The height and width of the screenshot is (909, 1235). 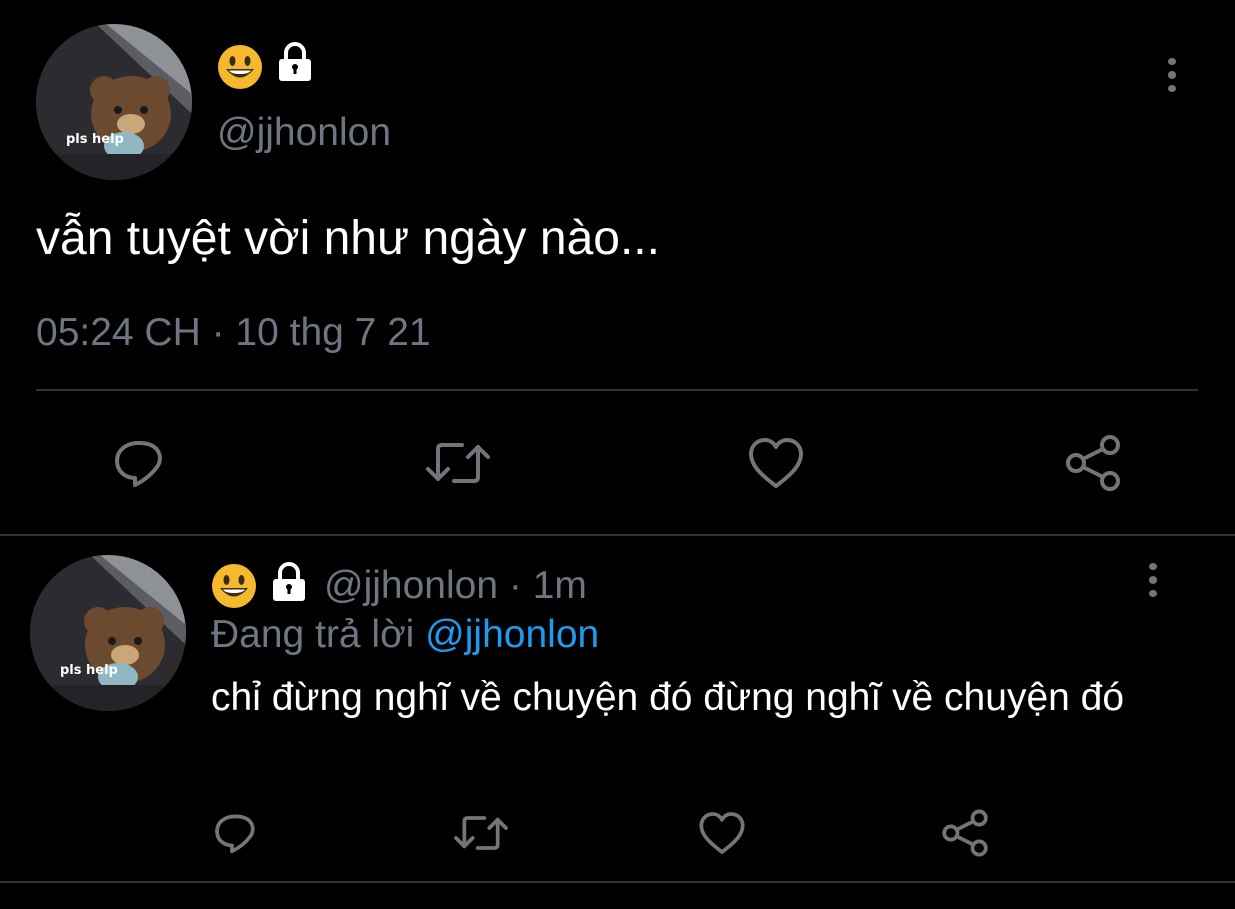 I want to click on divider, so click(x=617, y=390).